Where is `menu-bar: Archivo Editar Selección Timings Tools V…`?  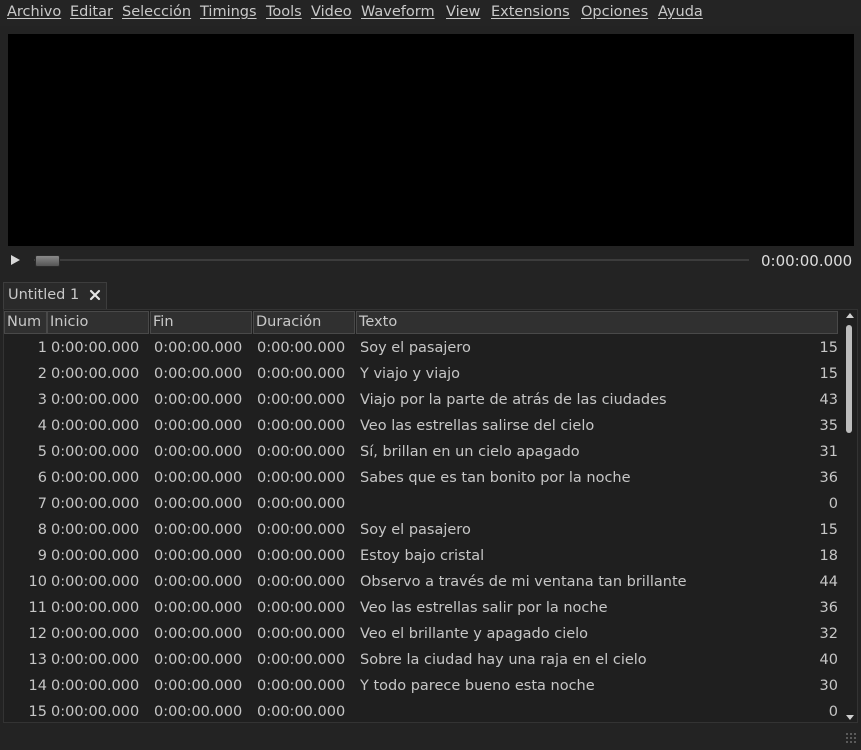
menu-bar: Archivo Editar Selección Timings Tools V… is located at coordinates (430, 13).